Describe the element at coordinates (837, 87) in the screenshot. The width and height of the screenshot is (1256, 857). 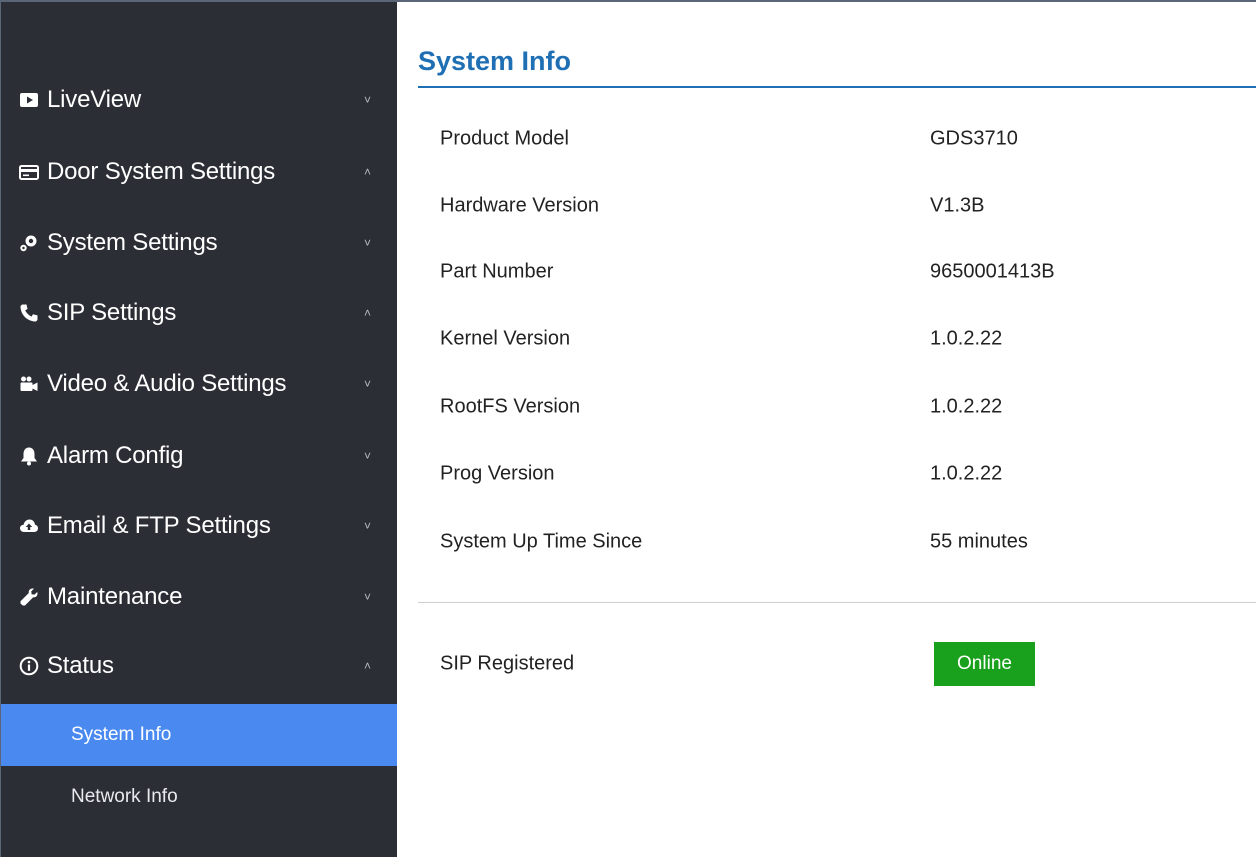
I see `title-underline` at that location.